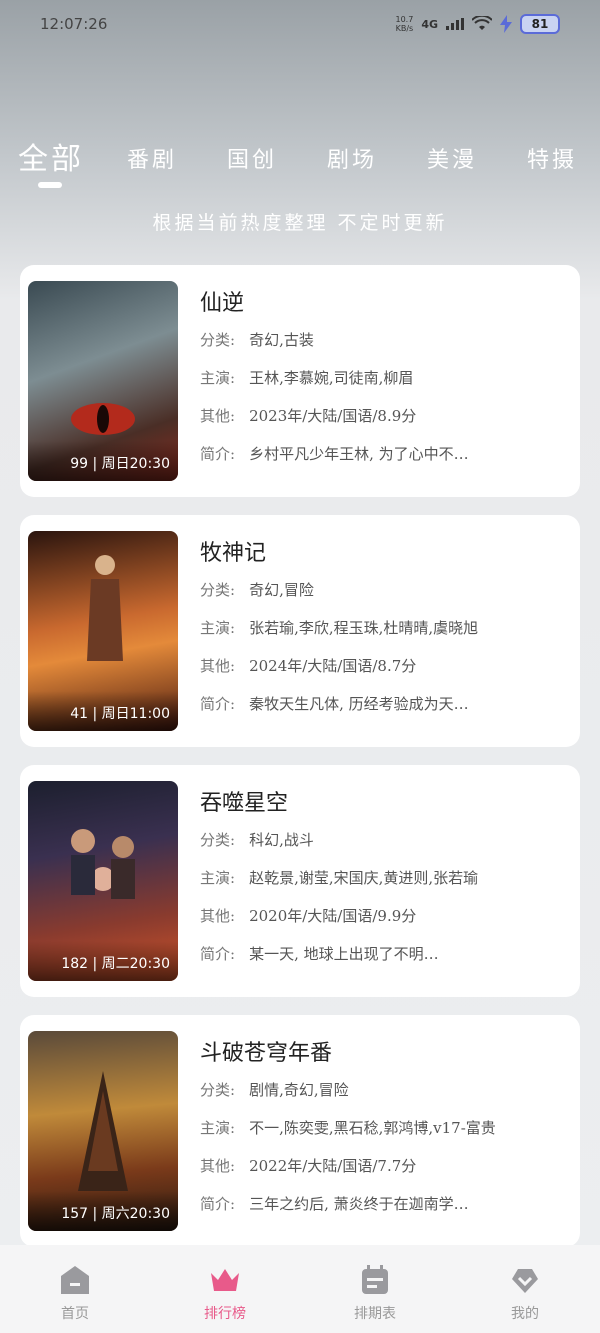 The height and width of the screenshot is (1333, 600). I want to click on item-title: 牧神记, so click(233, 553).